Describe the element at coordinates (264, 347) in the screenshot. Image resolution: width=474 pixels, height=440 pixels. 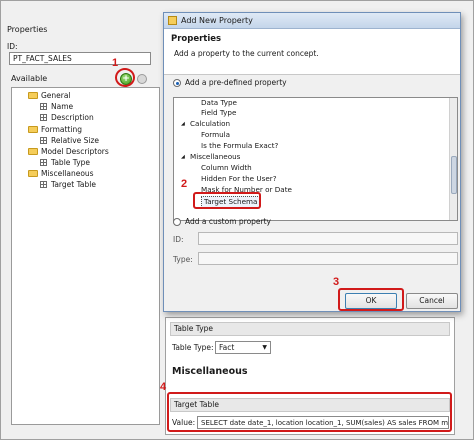
I see `chevron-down-icon: ▼` at that location.